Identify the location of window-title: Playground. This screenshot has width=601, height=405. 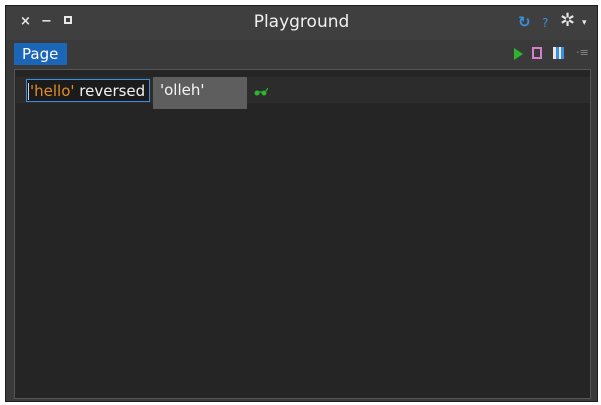
(301, 22).